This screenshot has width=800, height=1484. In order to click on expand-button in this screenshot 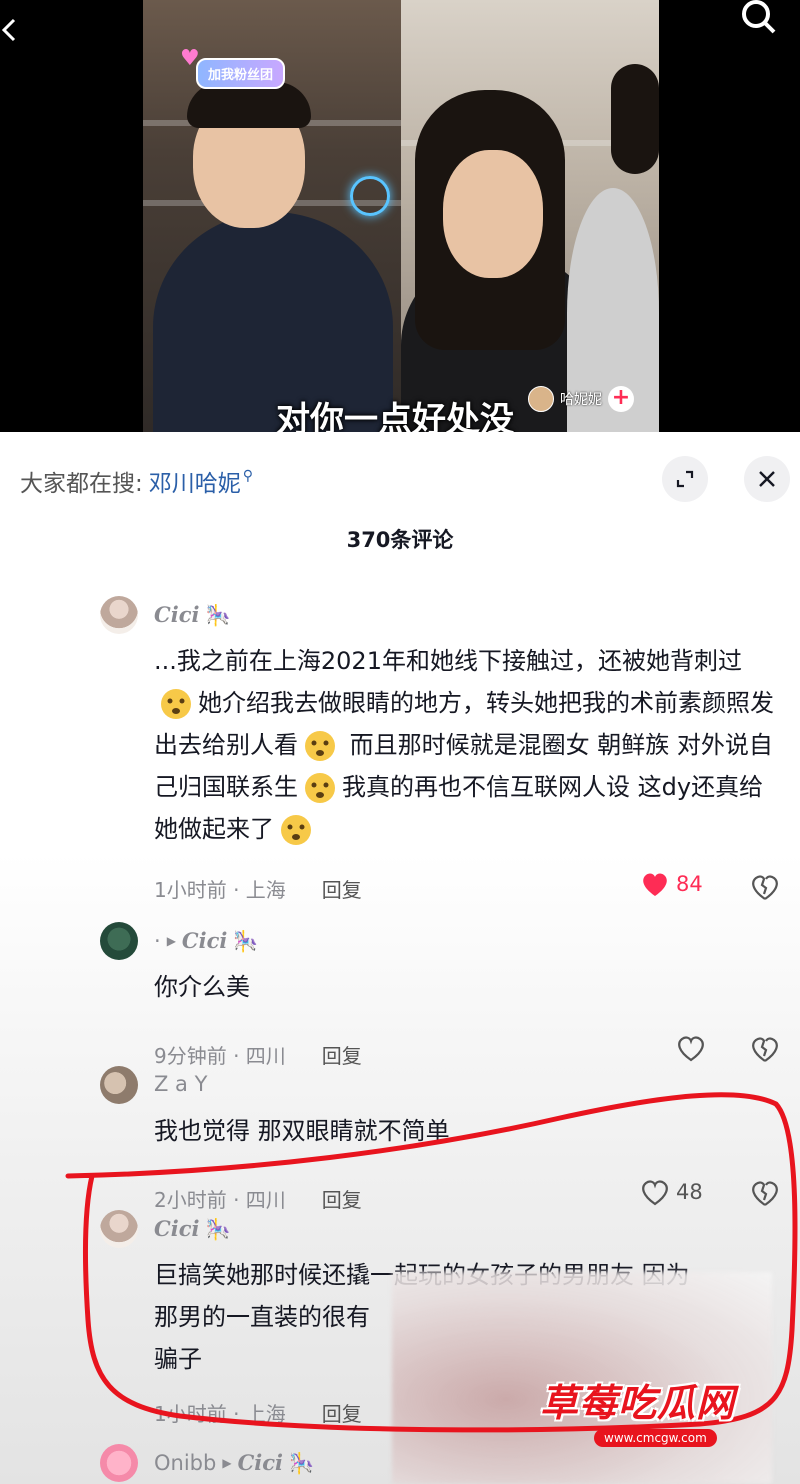, I will do `click(685, 479)`.